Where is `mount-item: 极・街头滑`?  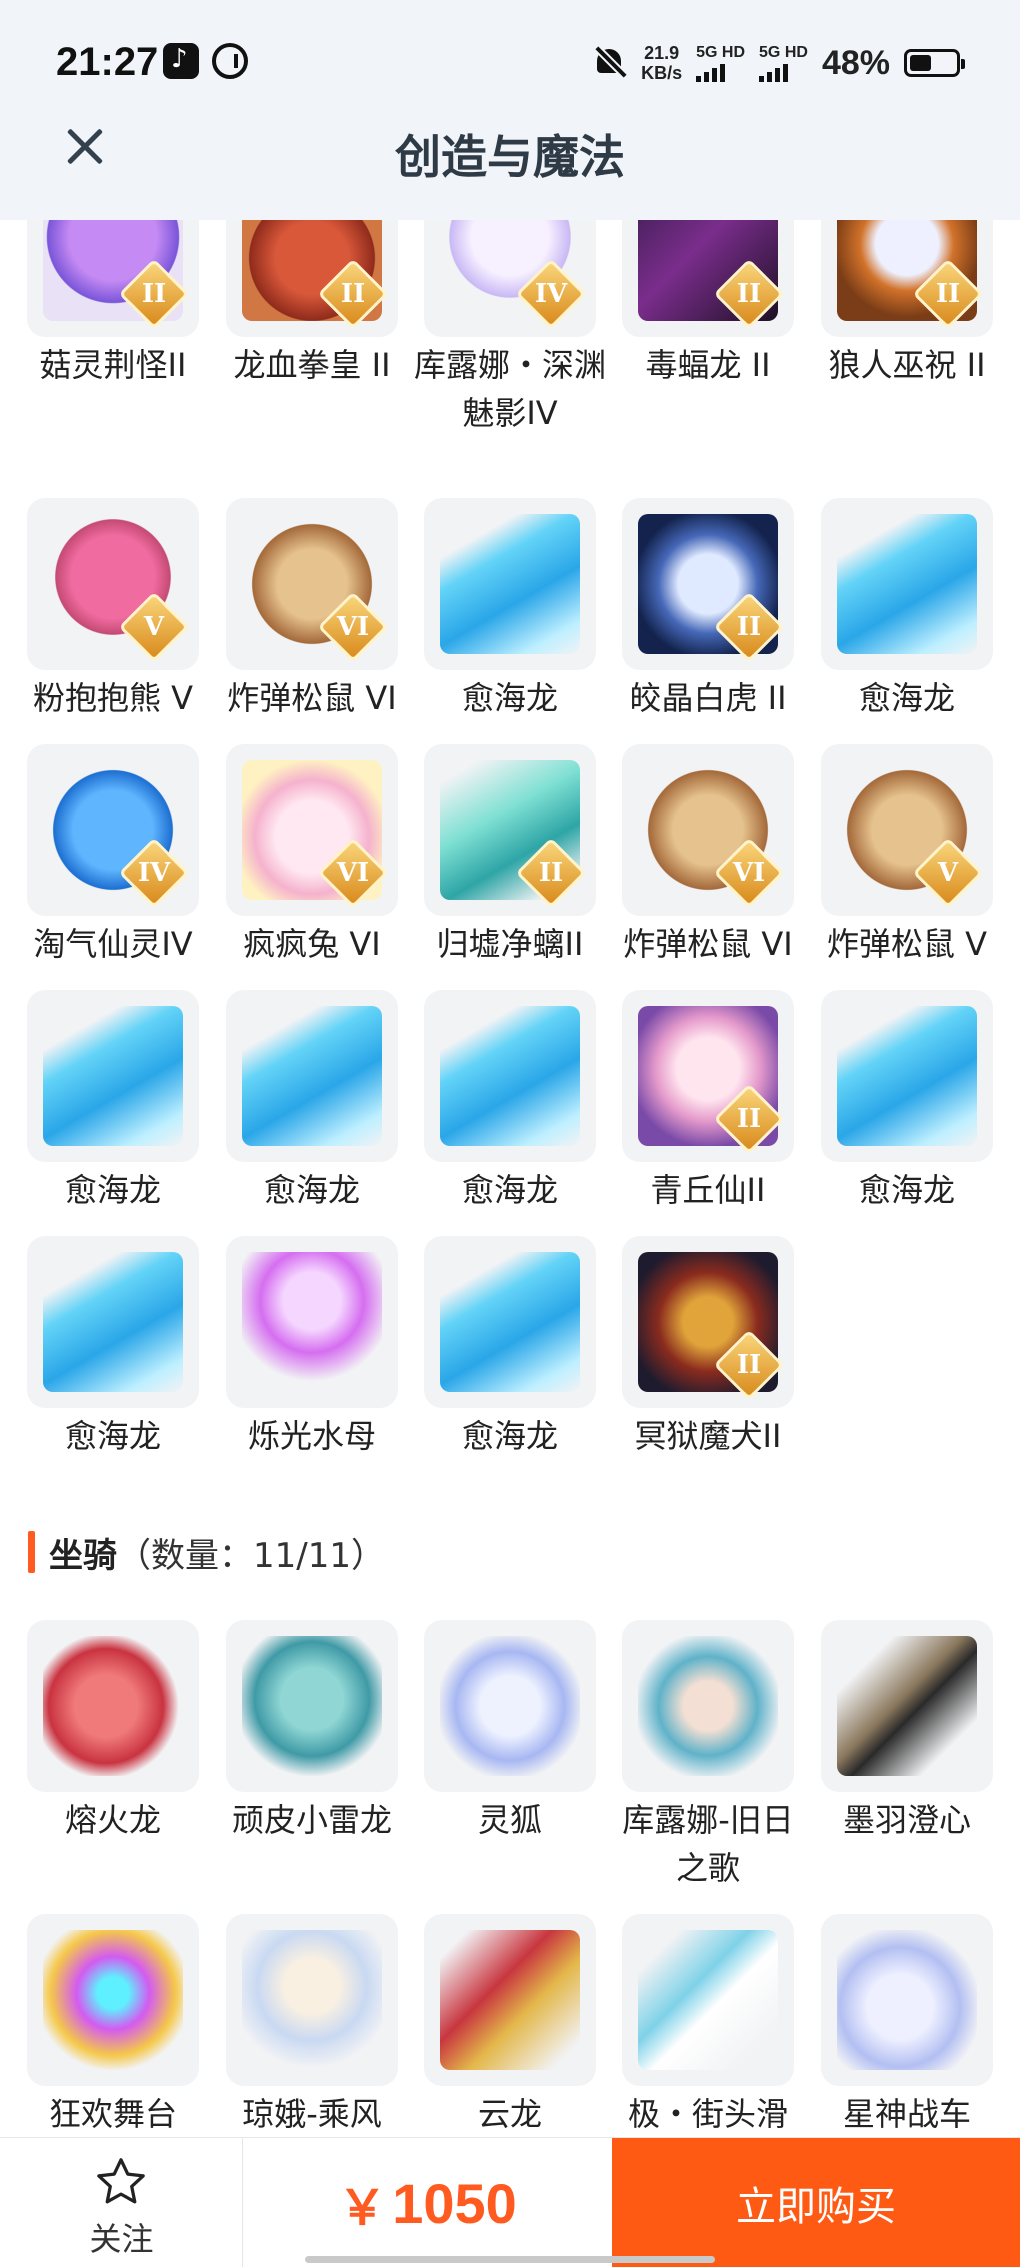
mount-item: 极・街头滑 is located at coordinates (708, 2025).